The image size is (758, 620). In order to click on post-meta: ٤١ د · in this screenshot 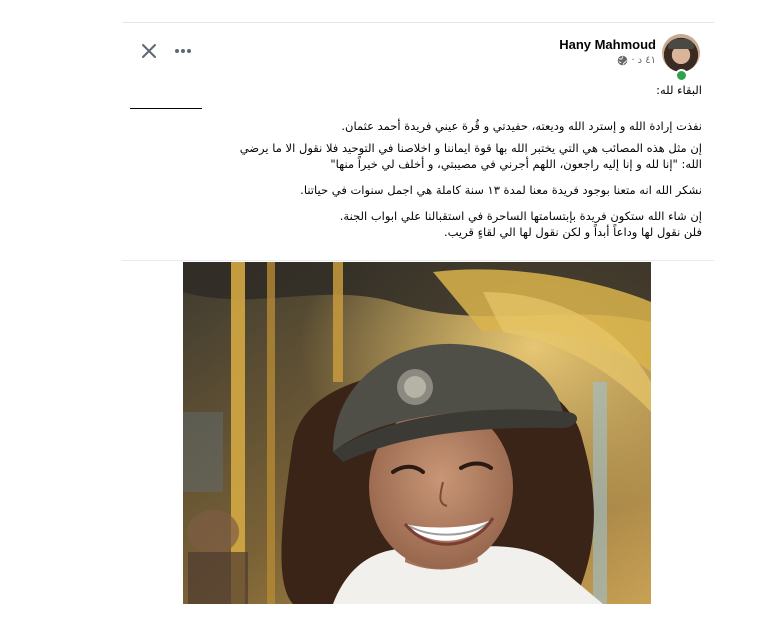, I will do `click(636, 60)`.